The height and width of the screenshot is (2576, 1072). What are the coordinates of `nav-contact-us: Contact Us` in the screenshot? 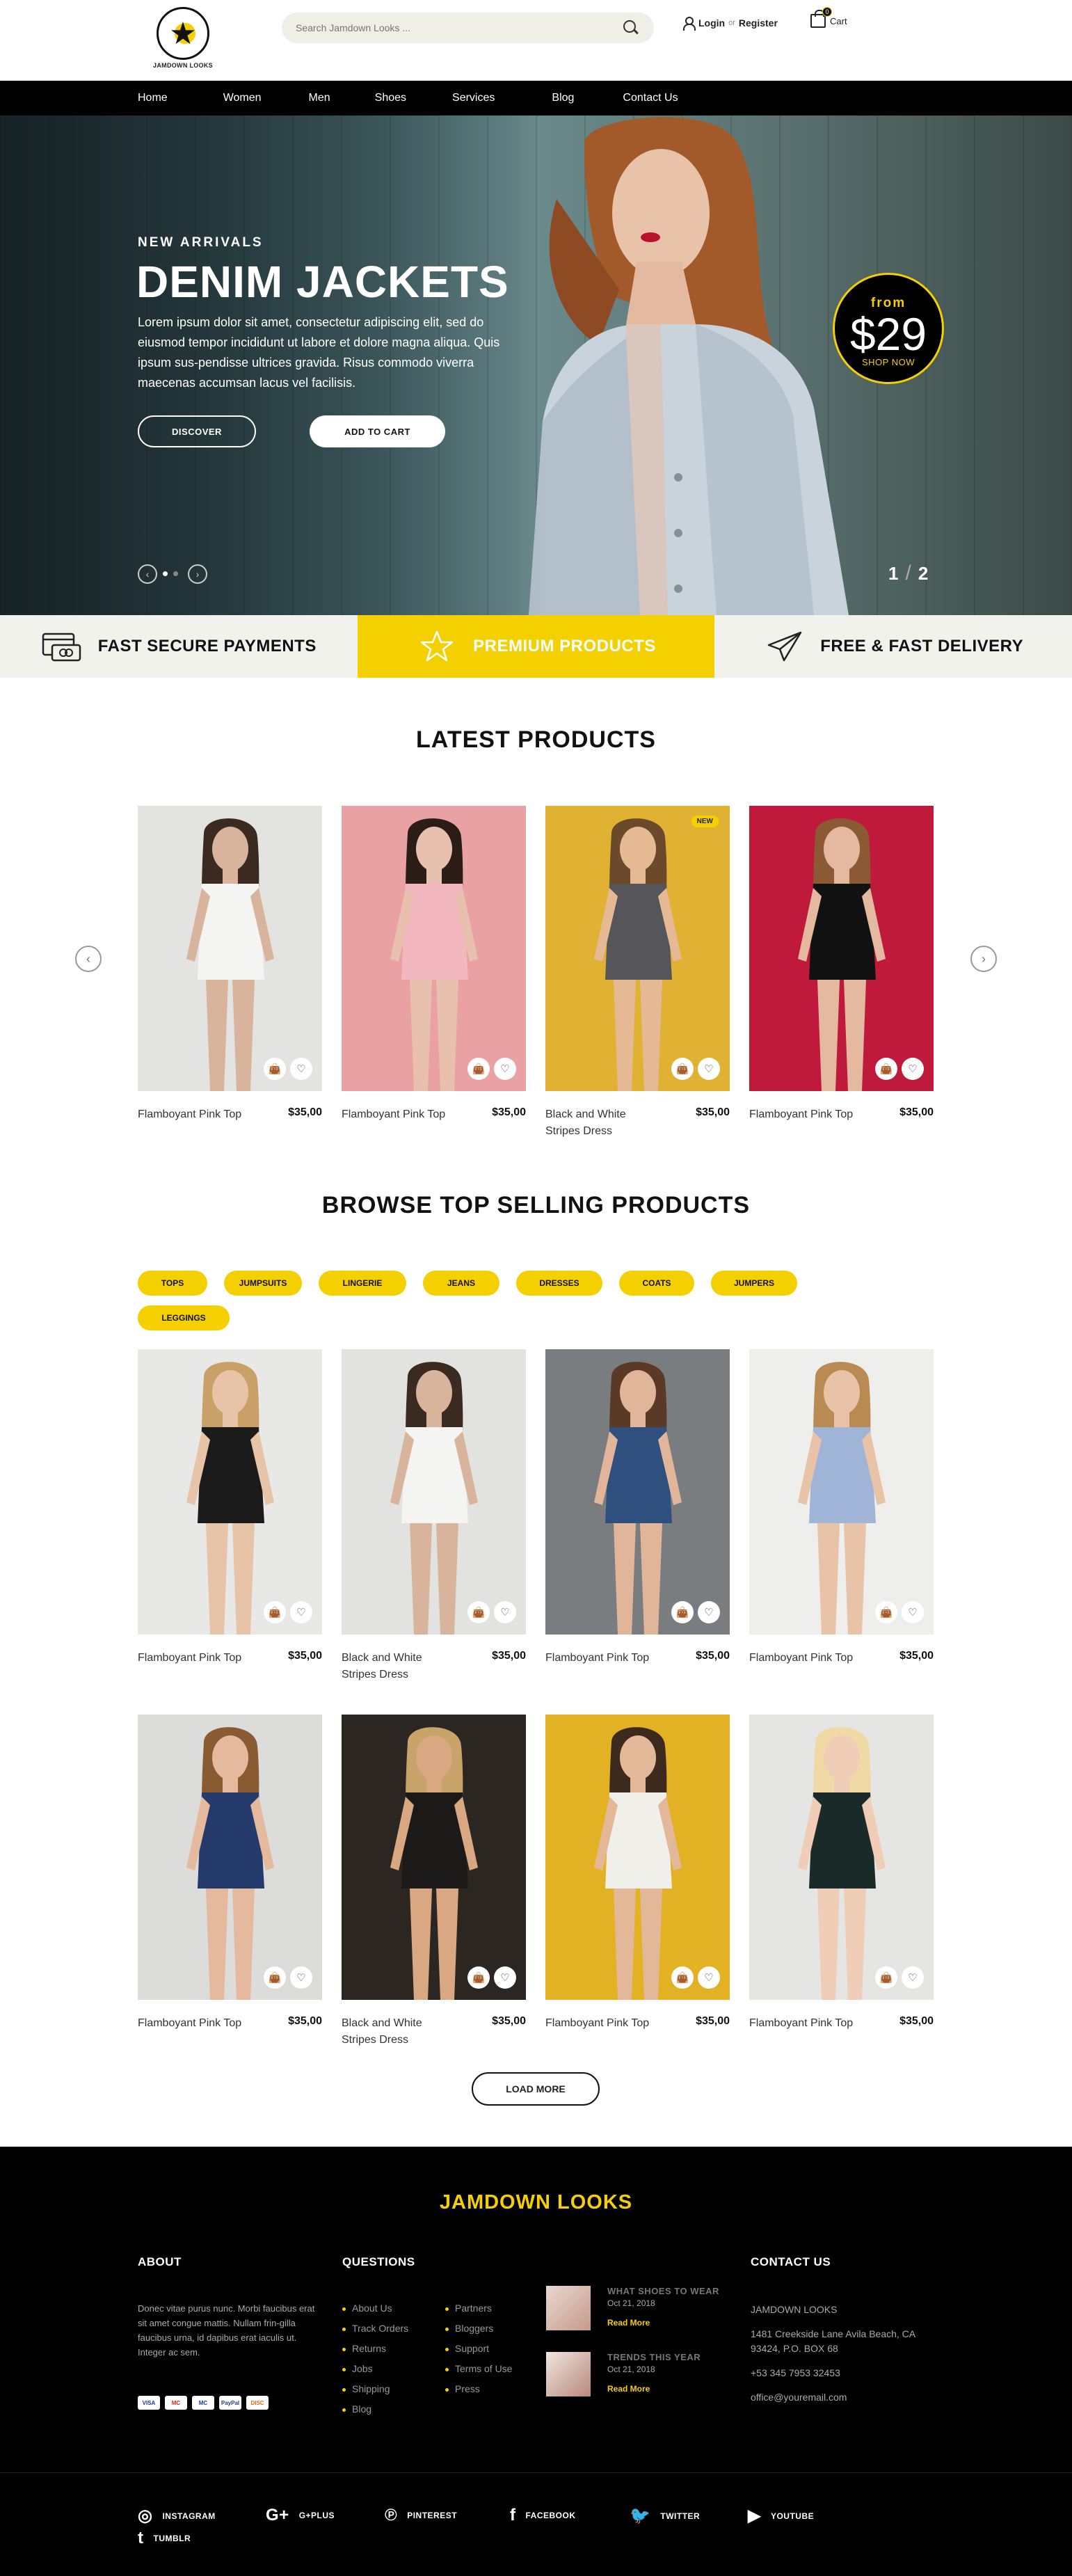 It's located at (650, 98).